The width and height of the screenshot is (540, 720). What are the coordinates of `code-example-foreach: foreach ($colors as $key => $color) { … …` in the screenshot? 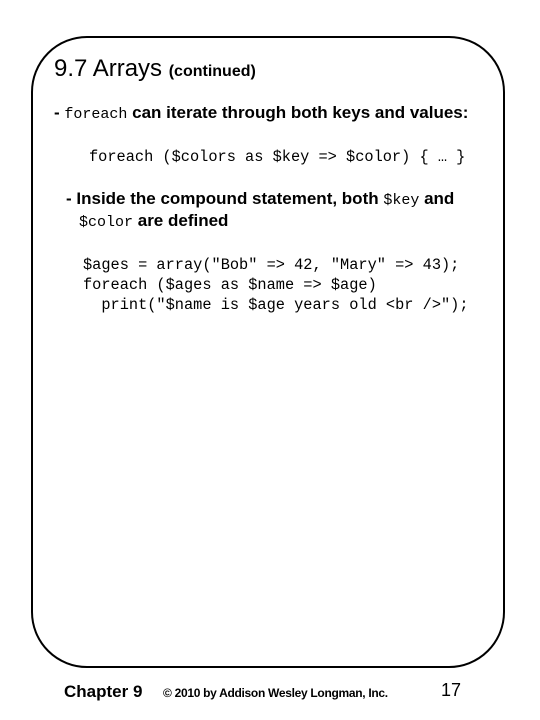 It's located at (277, 157).